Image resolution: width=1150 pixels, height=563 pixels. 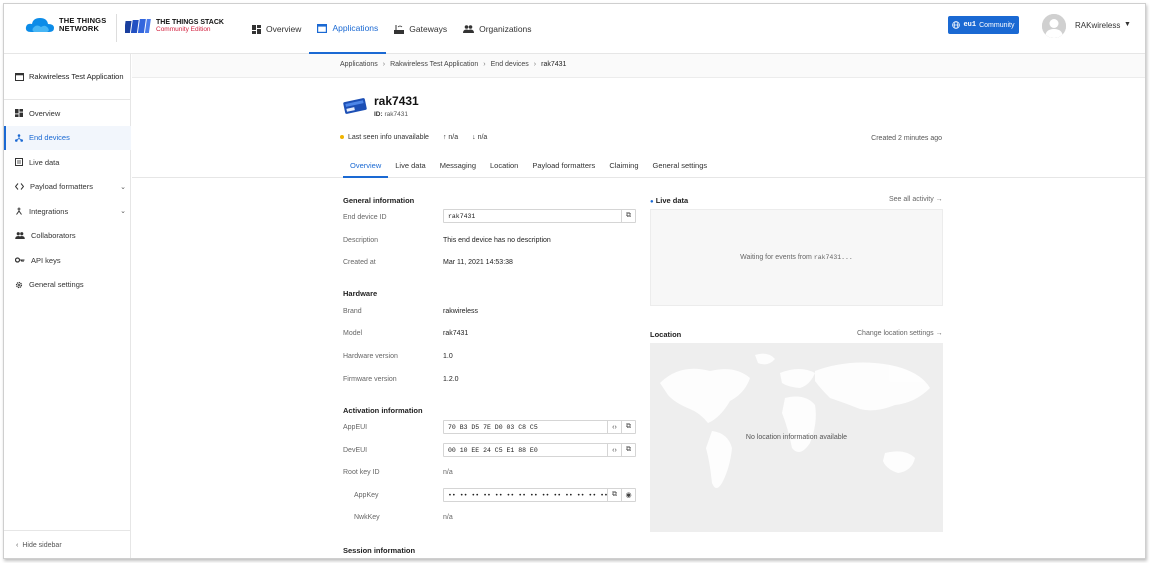 I want to click on downlink-count: ↓ n/a, so click(x=479, y=137).